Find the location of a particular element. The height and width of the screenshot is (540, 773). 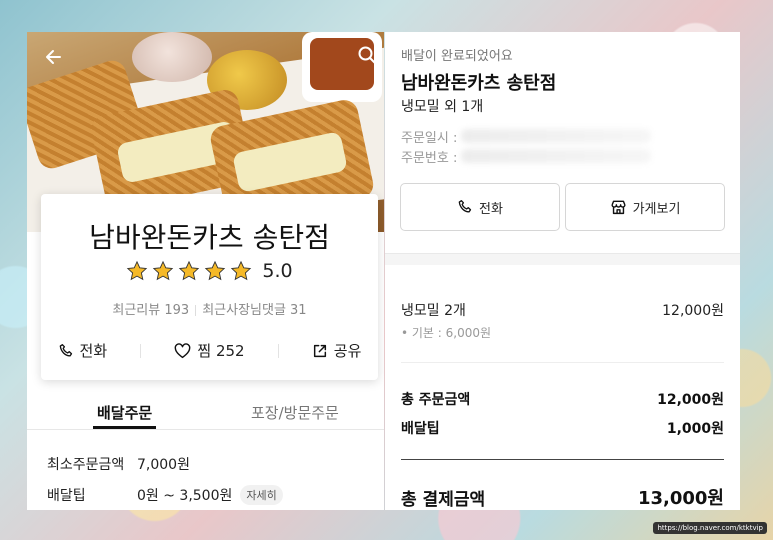

order-store-name: 남바완돈카츠 송탄점 is located at coordinates (479, 83).